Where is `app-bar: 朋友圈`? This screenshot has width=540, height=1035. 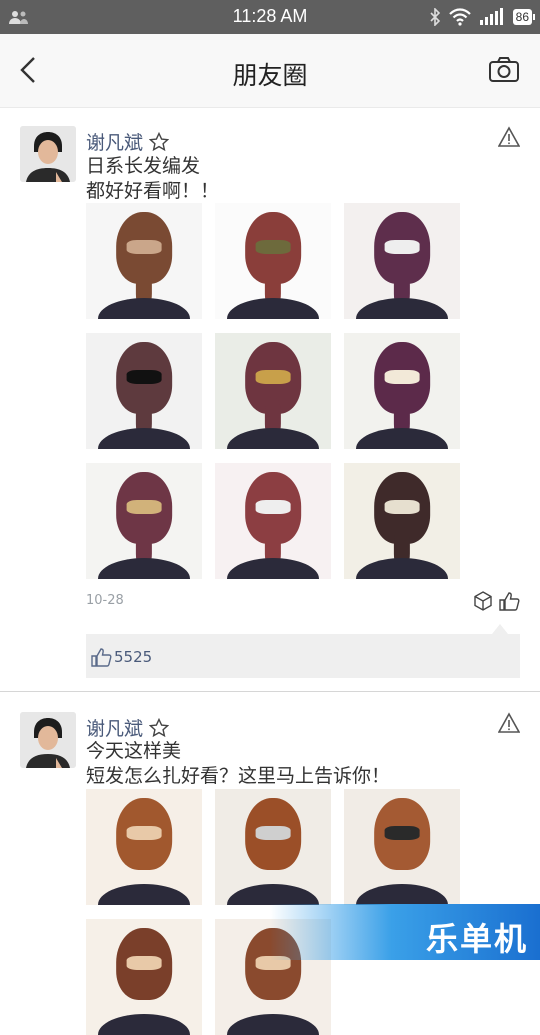
app-bar: 朋友圈 is located at coordinates (270, 71).